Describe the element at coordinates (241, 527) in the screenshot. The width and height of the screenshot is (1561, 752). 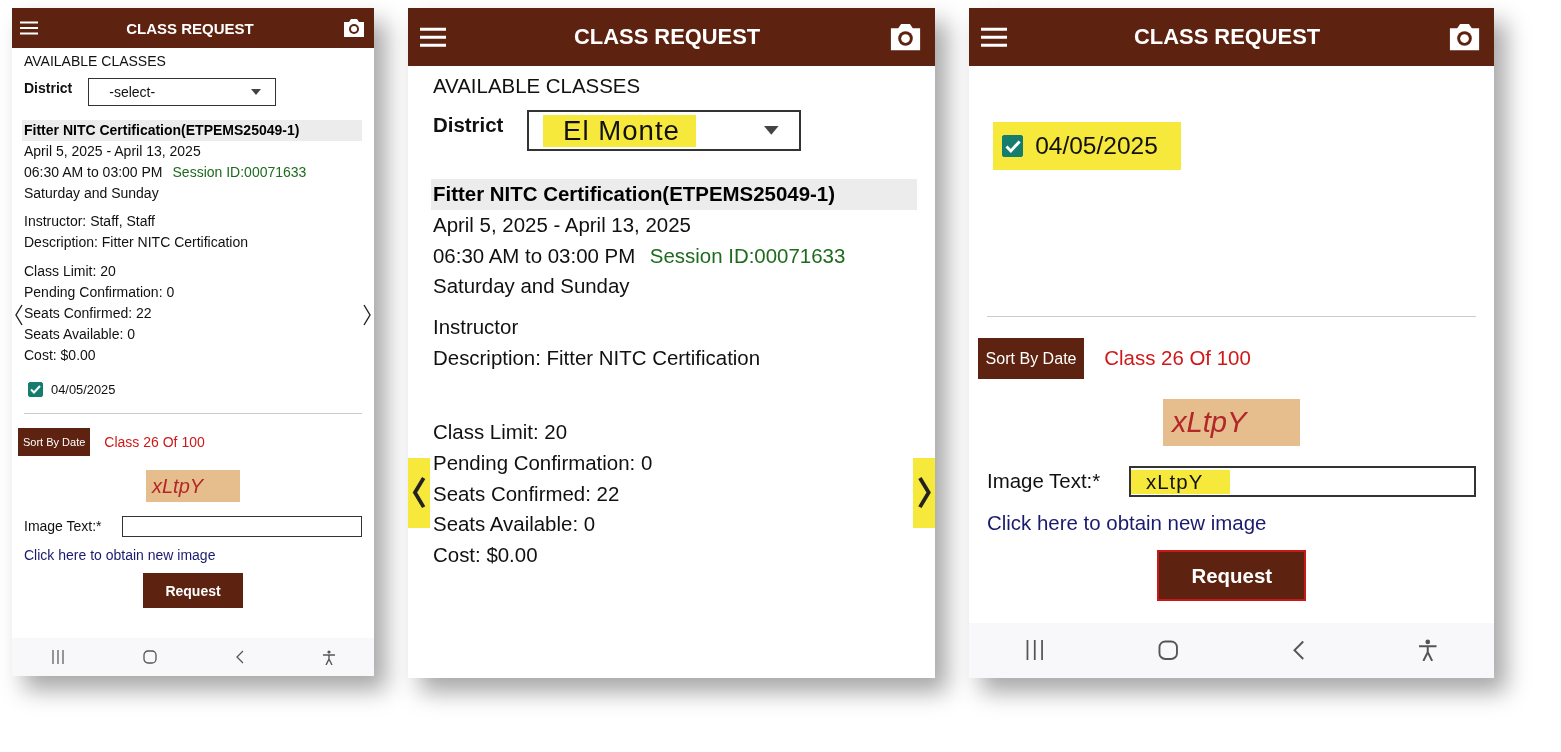
I see `image-text-field` at that location.